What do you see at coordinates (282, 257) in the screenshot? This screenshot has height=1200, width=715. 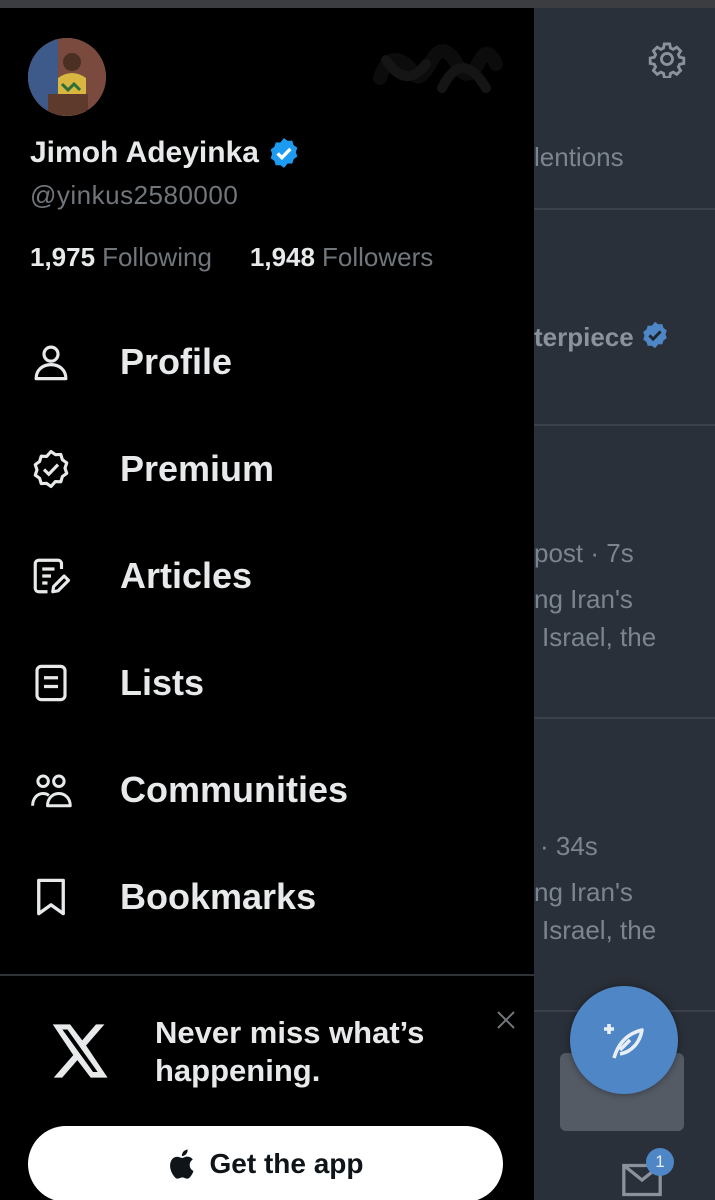 I see `followers-count: 1,948` at bounding box center [282, 257].